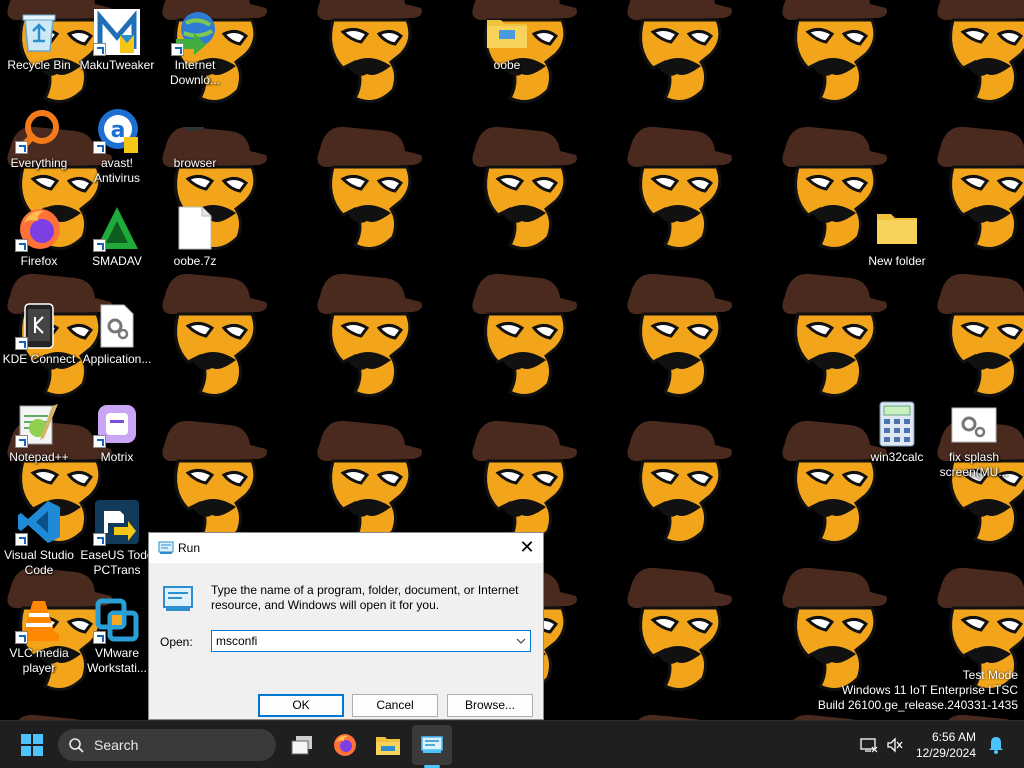 Image resolution: width=1024 pixels, height=768 pixels. What do you see at coordinates (117, 65) in the screenshot?
I see `desktop-icon-label: MakuTweaker` at bounding box center [117, 65].